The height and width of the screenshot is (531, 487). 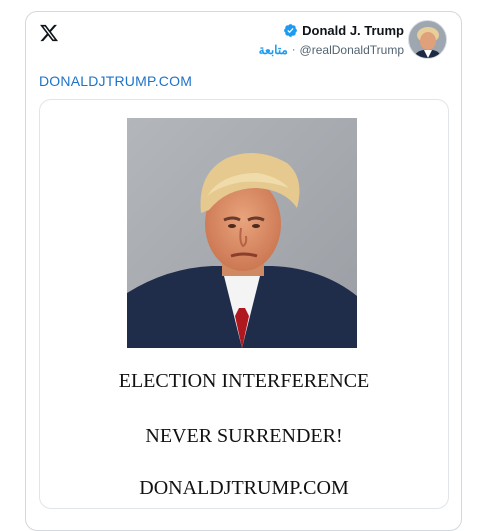 I want to click on x-logo-icon, so click(x=49, y=33).